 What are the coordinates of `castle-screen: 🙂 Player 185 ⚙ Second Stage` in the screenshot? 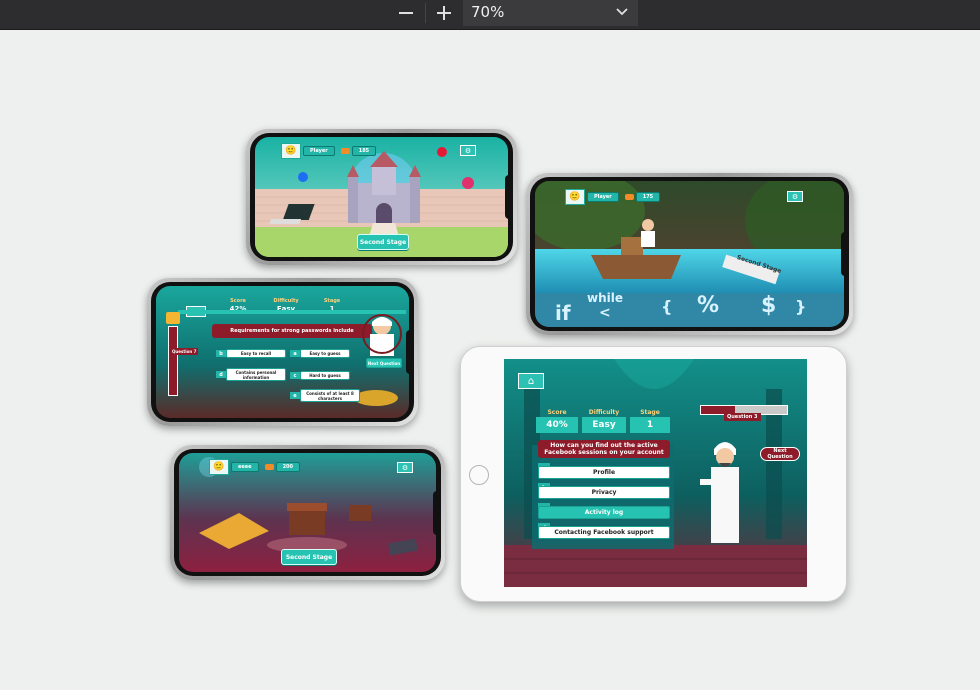 It's located at (381, 197).